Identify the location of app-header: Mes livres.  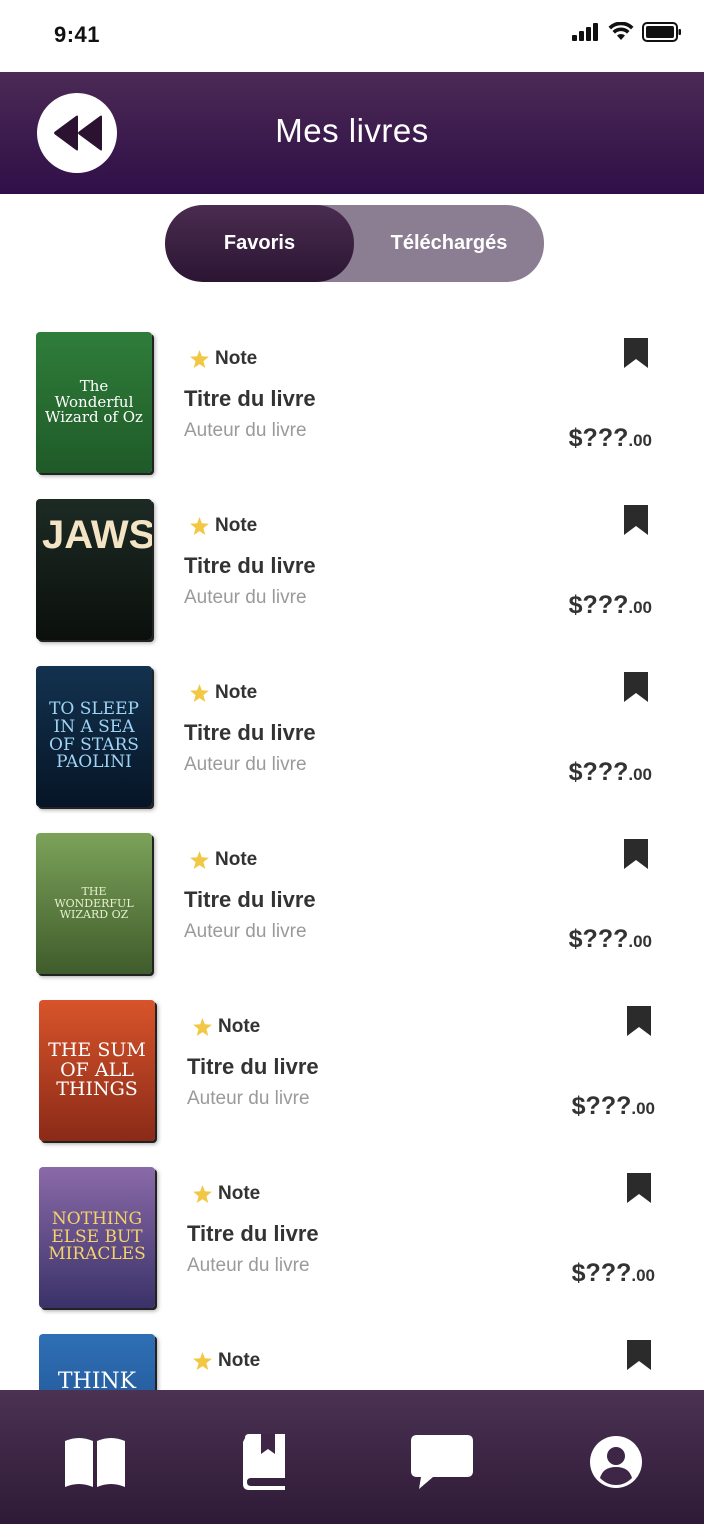
(352, 133).